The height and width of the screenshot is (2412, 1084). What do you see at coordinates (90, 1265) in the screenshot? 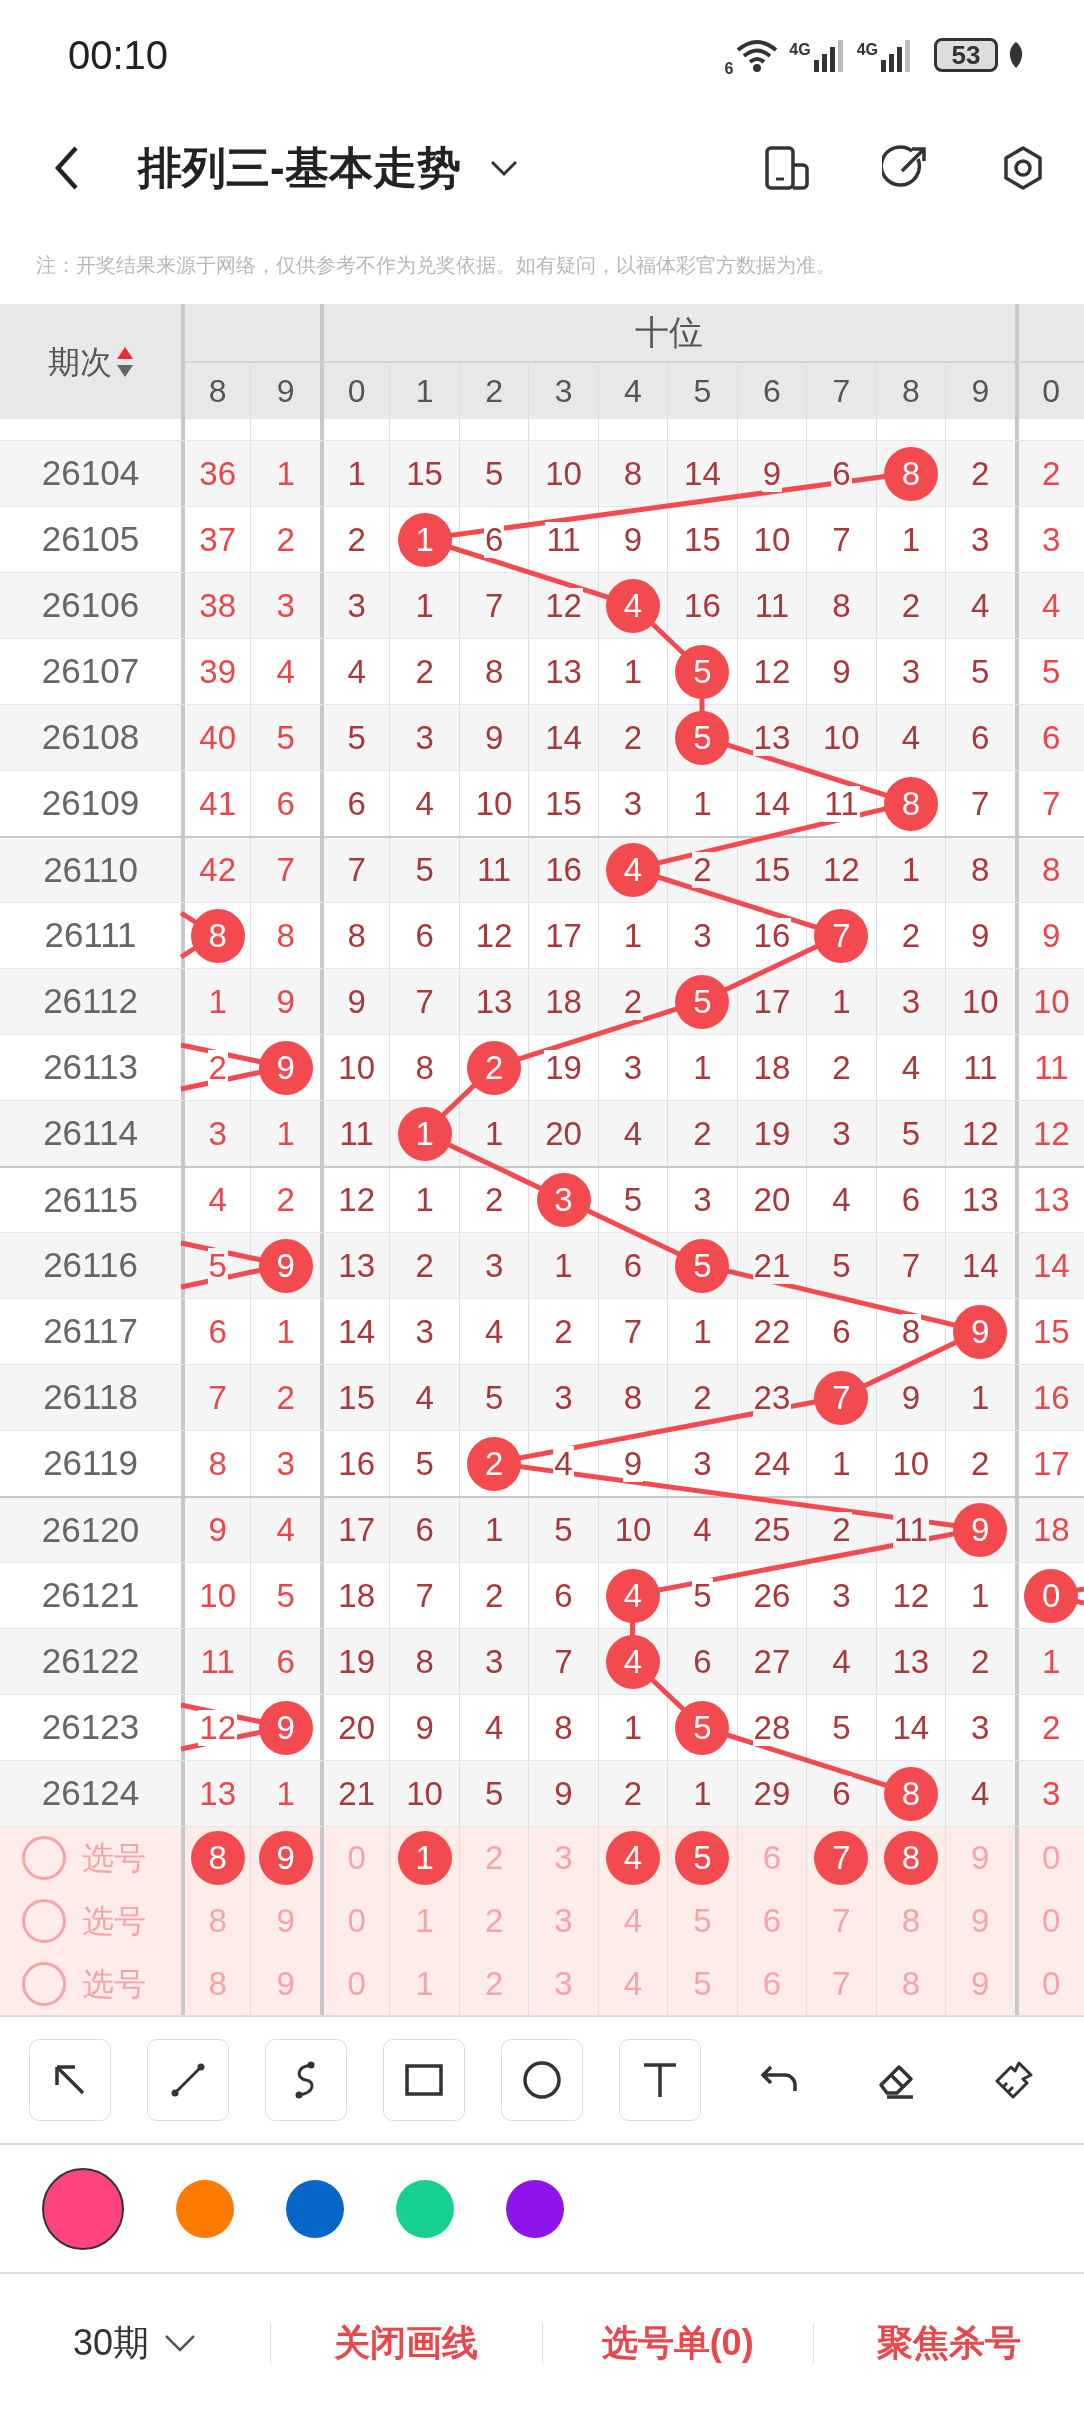
I see `issue-number: 26116` at bounding box center [90, 1265].